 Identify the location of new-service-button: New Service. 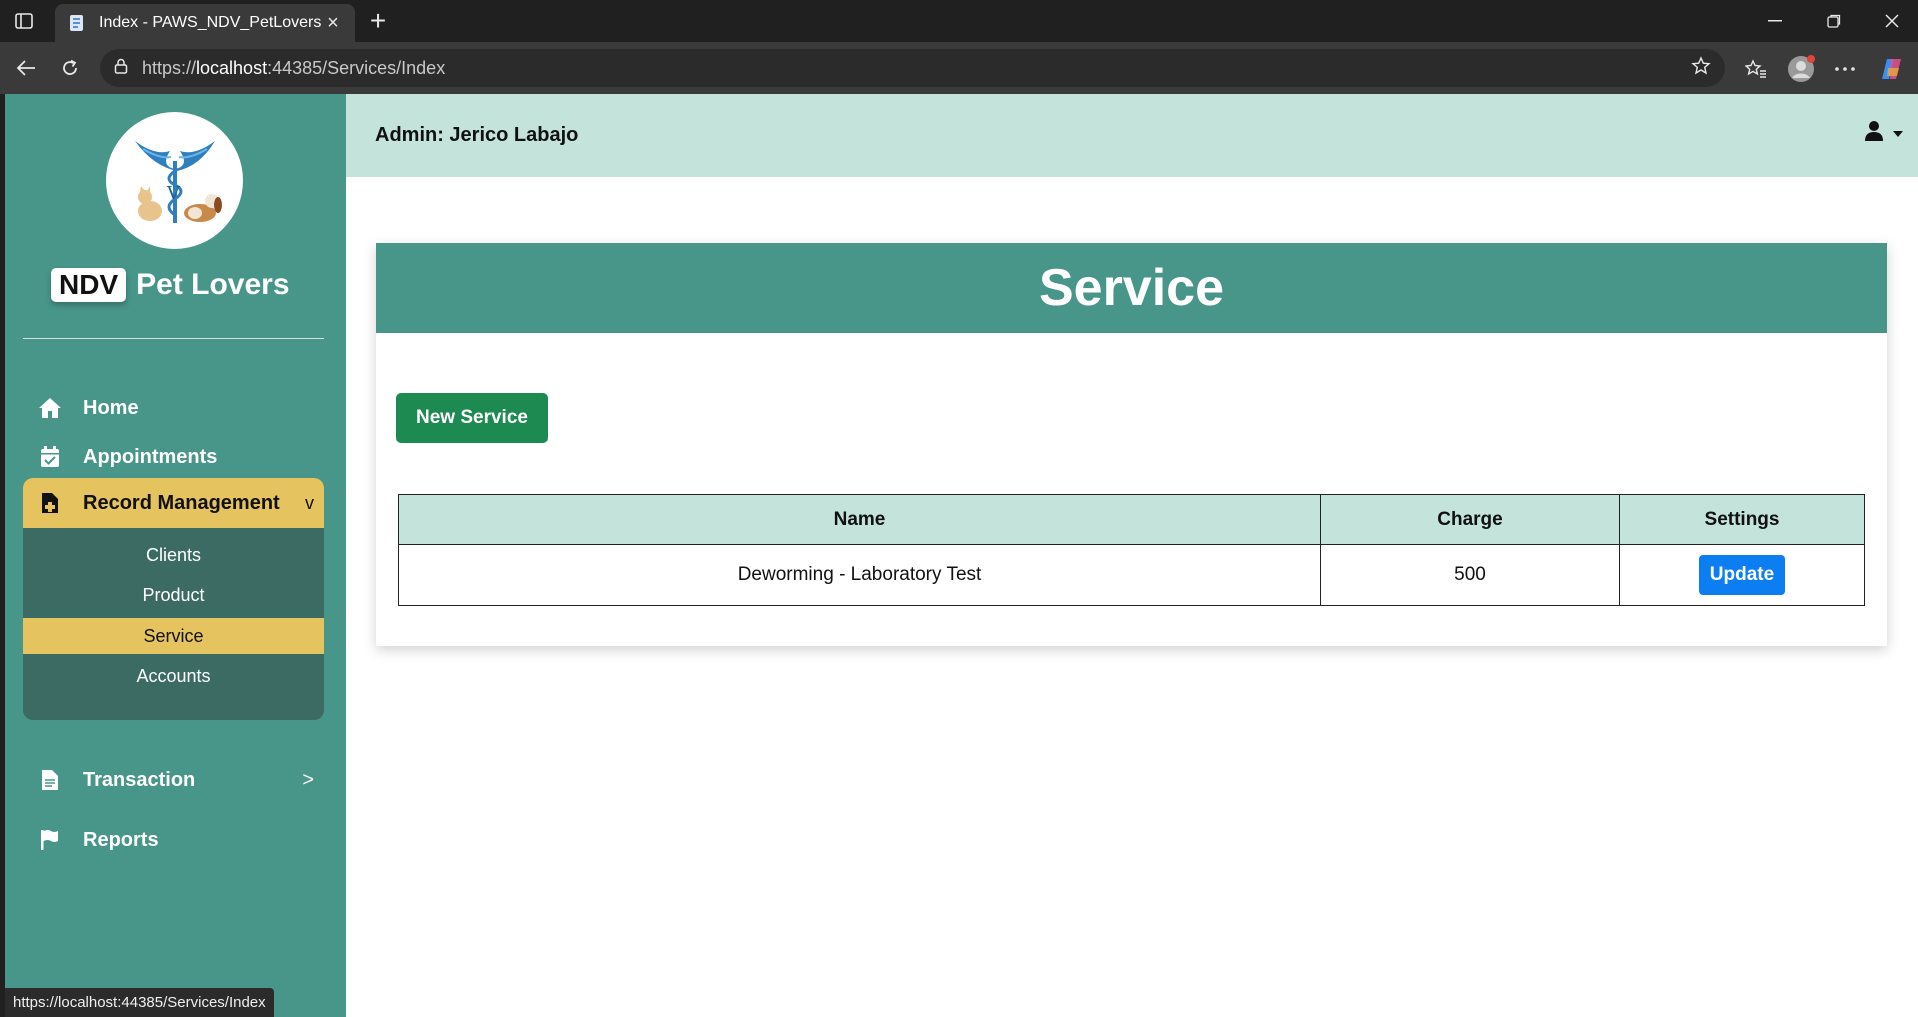
(472, 418).